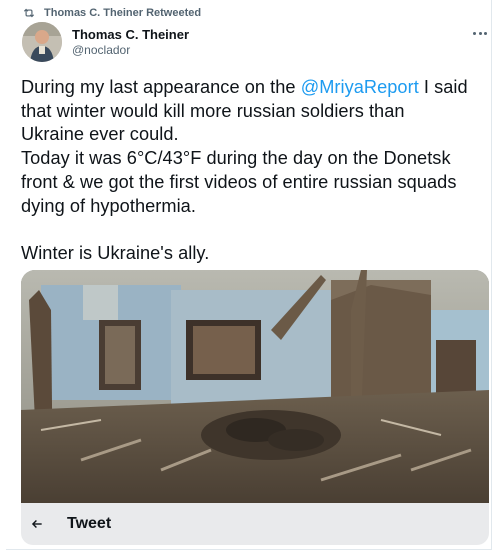 This screenshot has height=558, width=500. I want to click on more-options-icon, so click(480, 33).